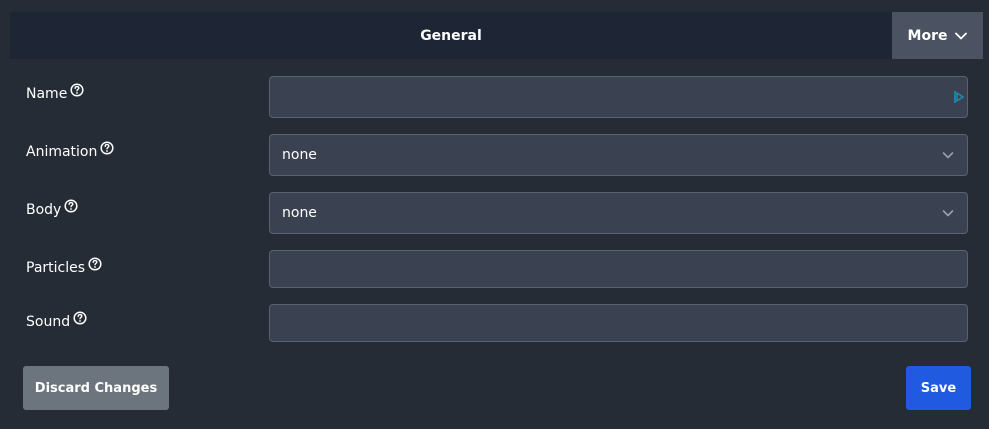 The width and height of the screenshot is (989, 429). Describe the element at coordinates (56, 268) in the screenshot. I see `particles-label: Particles` at that location.